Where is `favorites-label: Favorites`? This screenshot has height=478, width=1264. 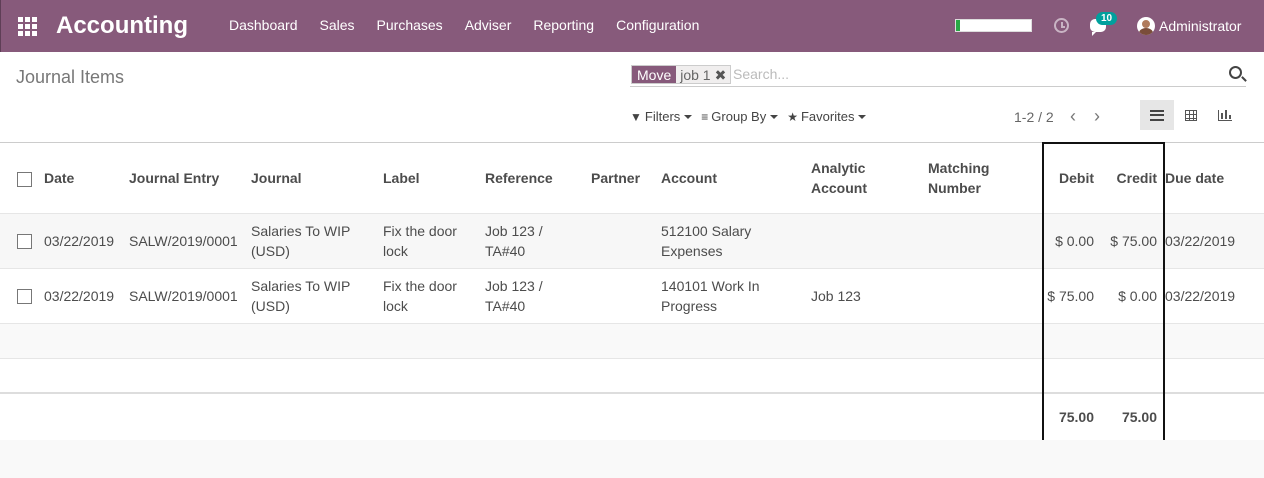
favorites-label: Favorites is located at coordinates (827, 116).